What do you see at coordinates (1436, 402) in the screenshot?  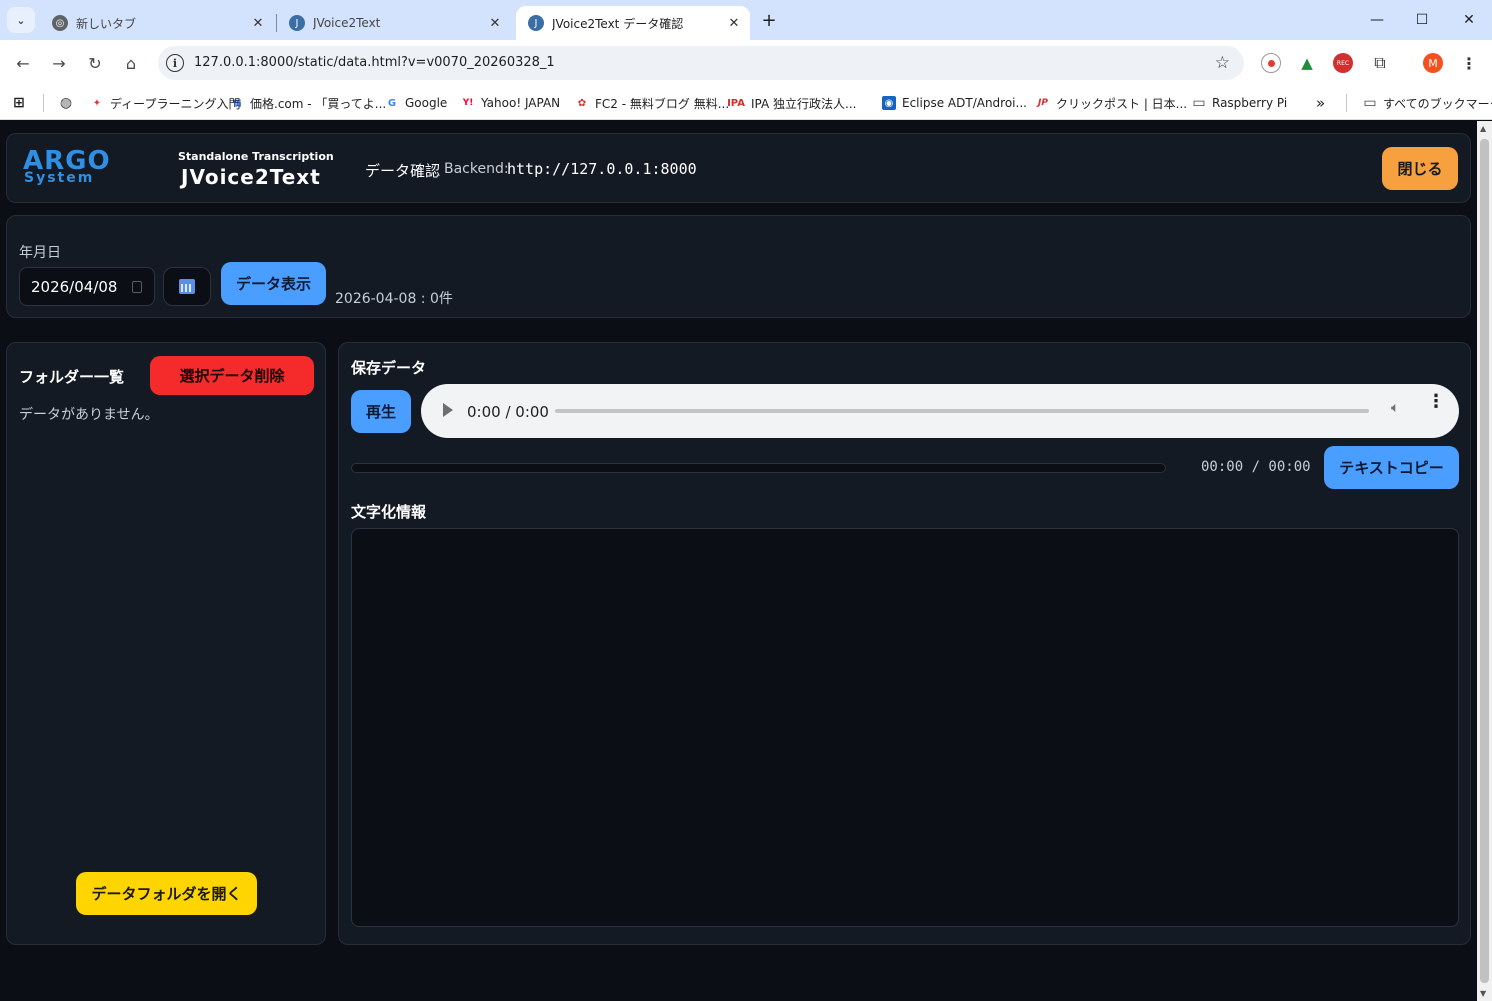 I see `more-options-icon: ⋮` at bounding box center [1436, 402].